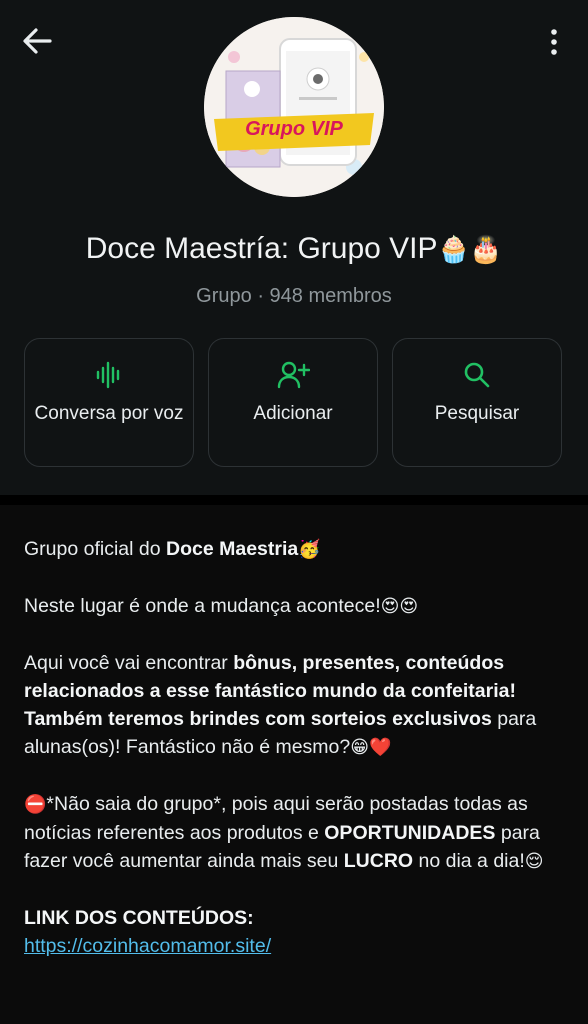  I want to click on more-vertical-icon, so click(554, 42).